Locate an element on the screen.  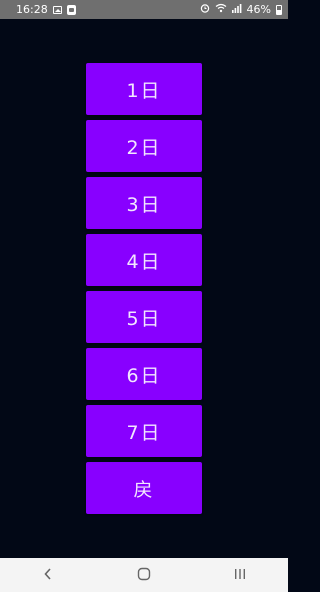
back-icon is located at coordinates (48, 575).